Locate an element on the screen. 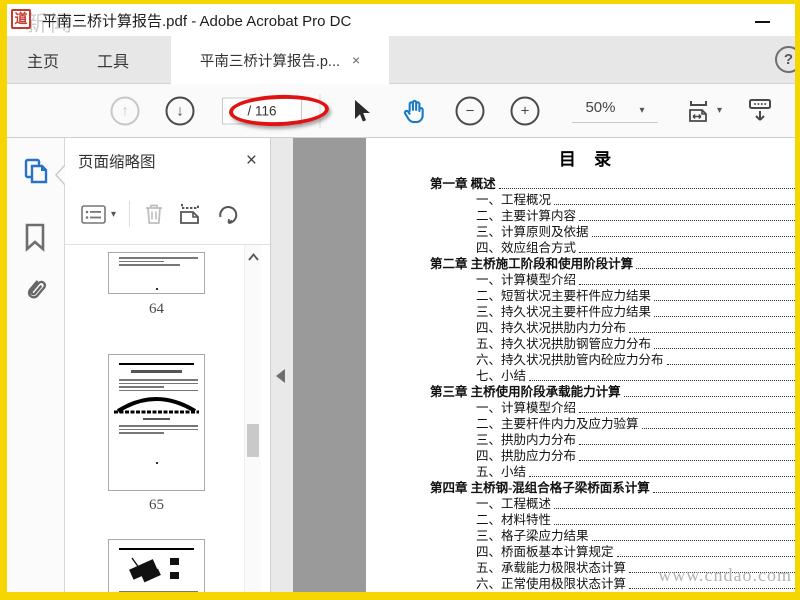 This screenshot has height=600, width=800. thumbnail-options-button: ▾ is located at coordinates (99, 214).